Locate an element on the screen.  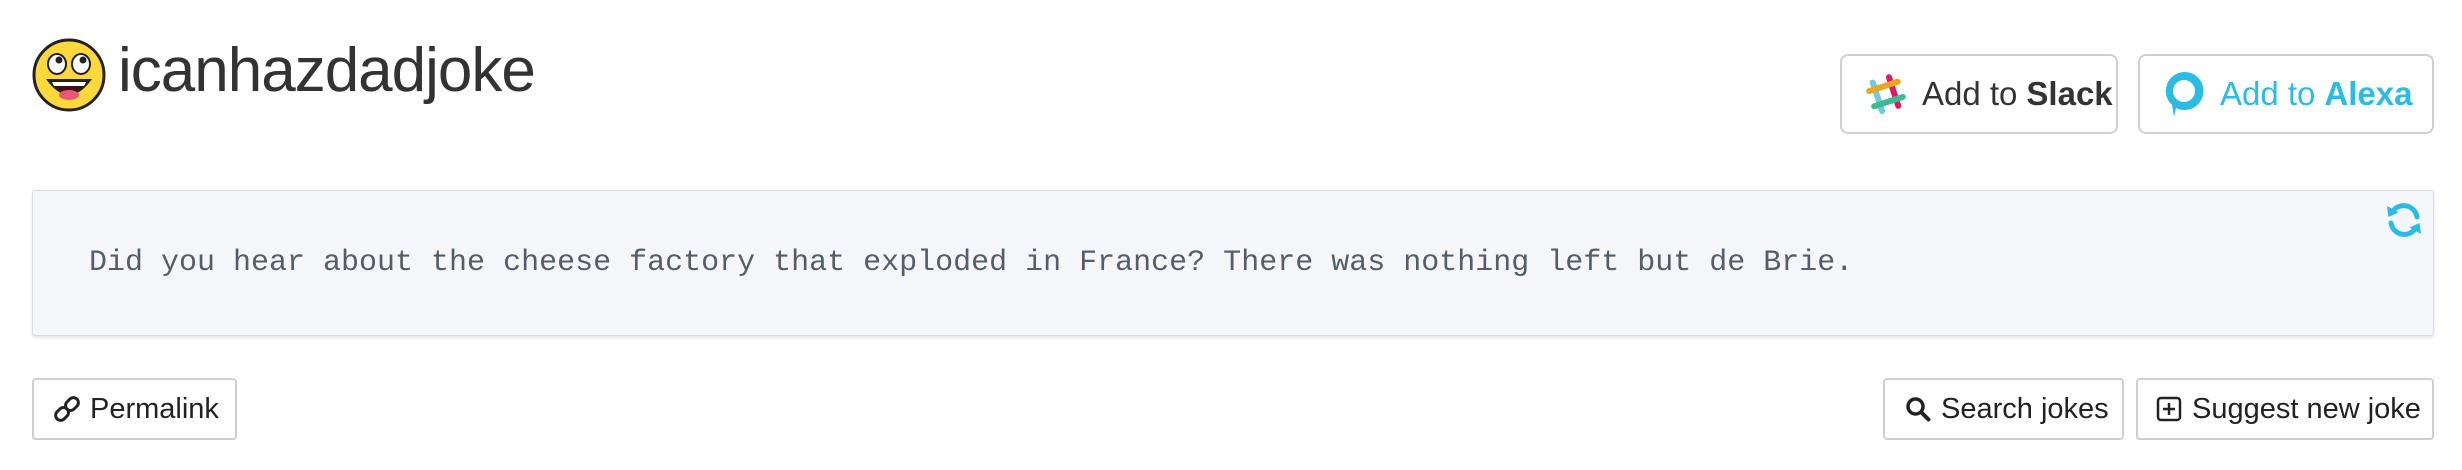
search-jokes-button: Search jokes is located at coordinates (2003, 409).